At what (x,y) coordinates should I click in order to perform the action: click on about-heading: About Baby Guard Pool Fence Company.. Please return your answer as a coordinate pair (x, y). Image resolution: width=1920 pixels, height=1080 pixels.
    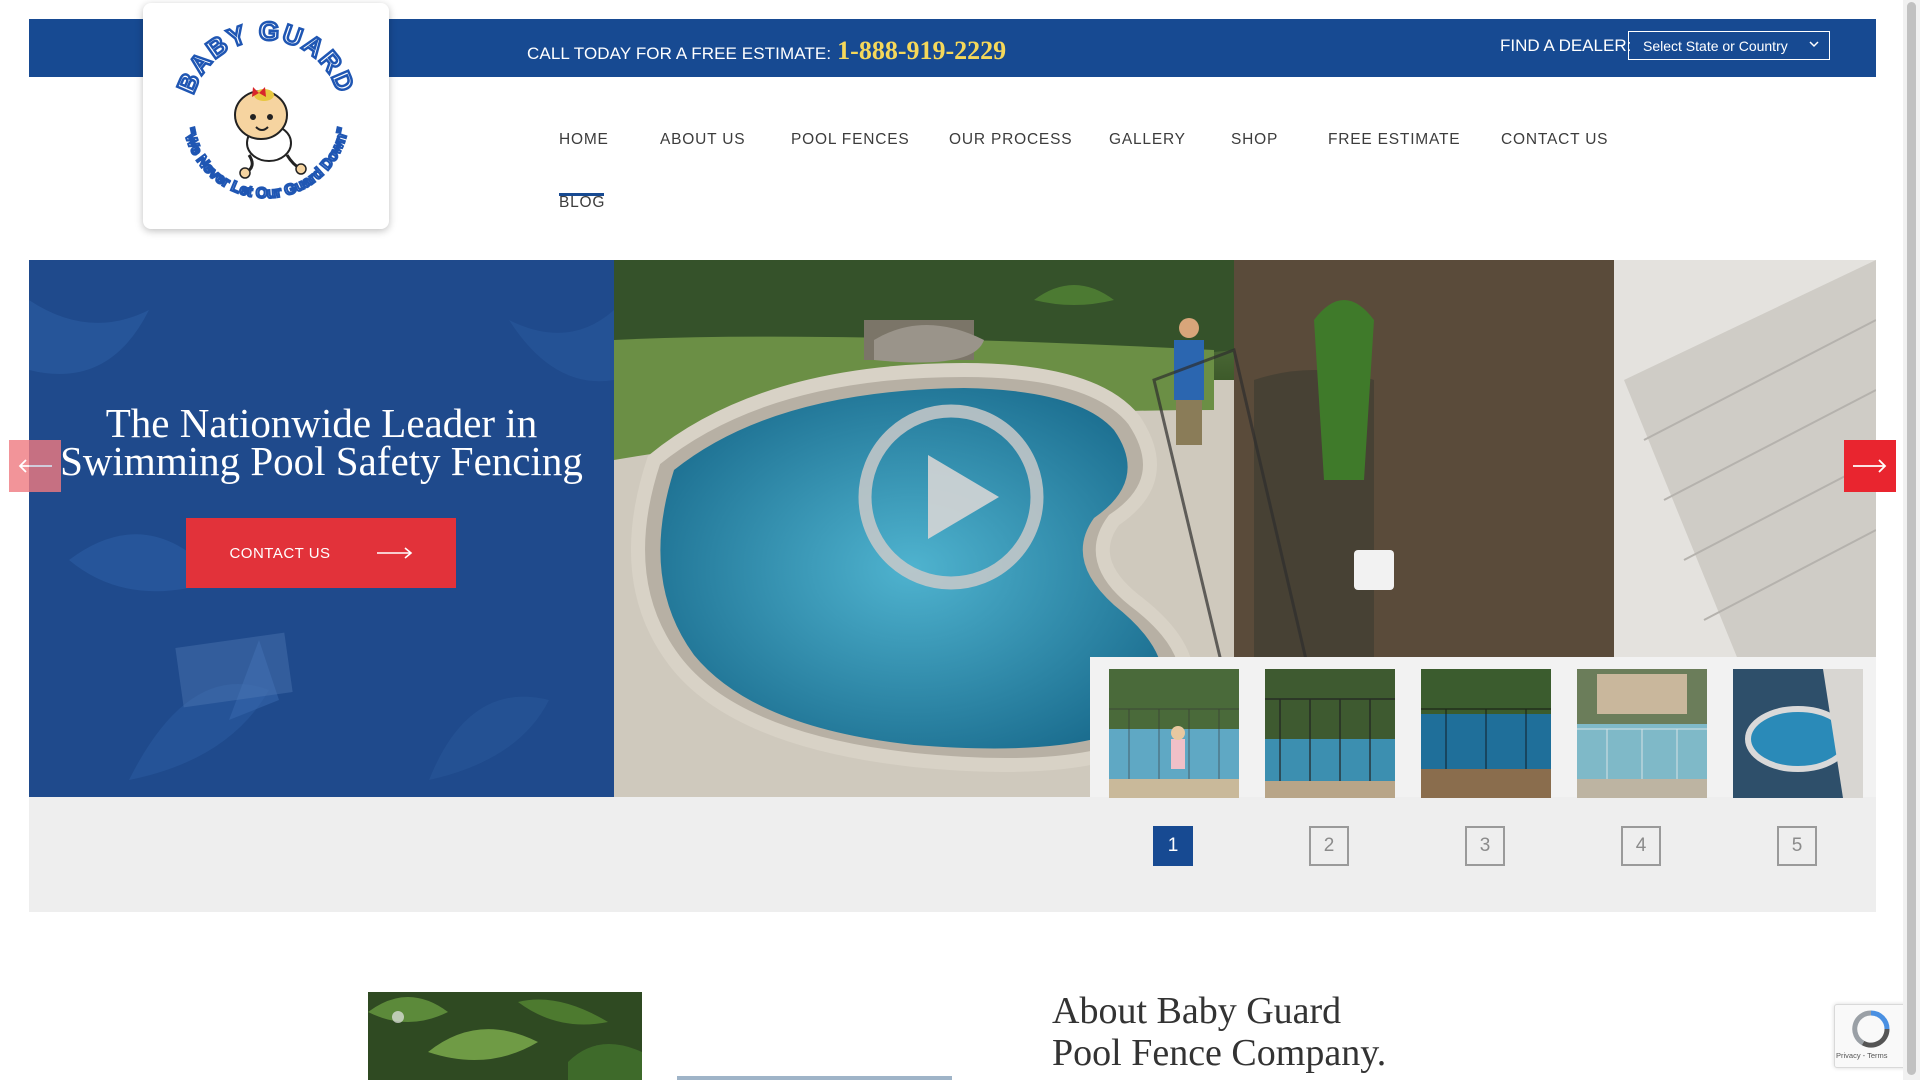
    Looking at the image, I should click on (1219, 1032).